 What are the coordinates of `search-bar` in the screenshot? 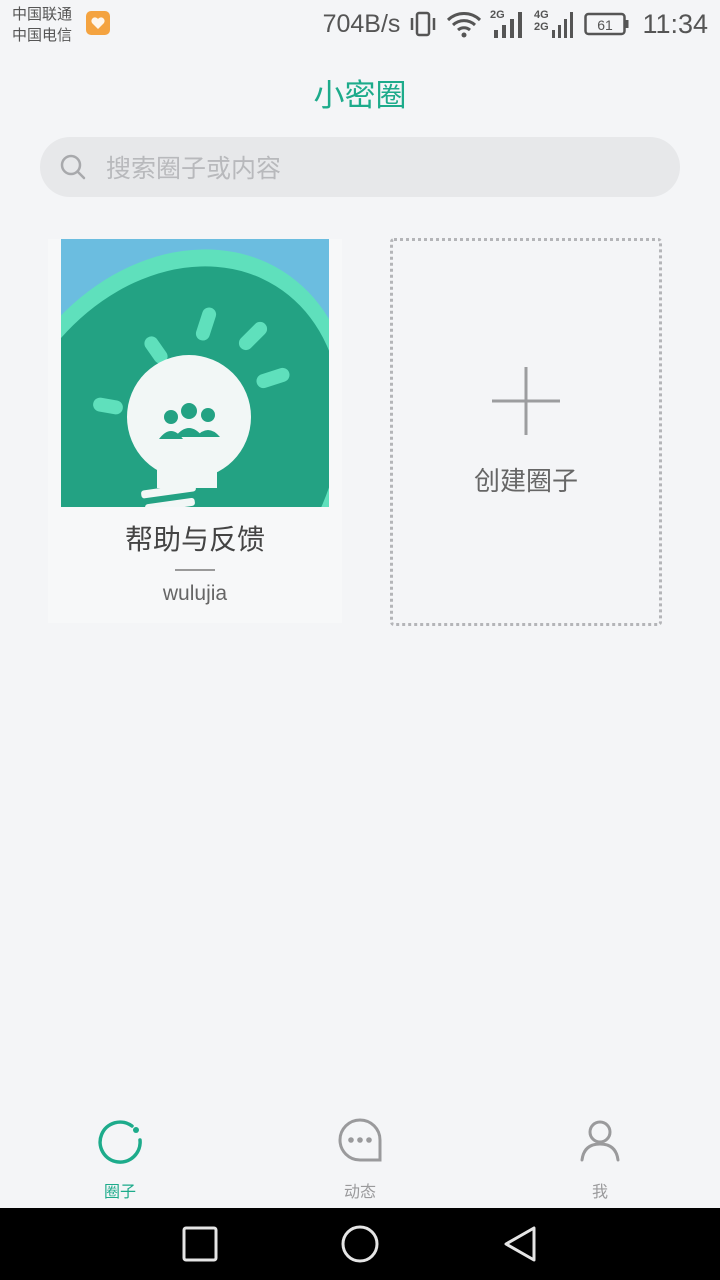 It's located at (360, 168).